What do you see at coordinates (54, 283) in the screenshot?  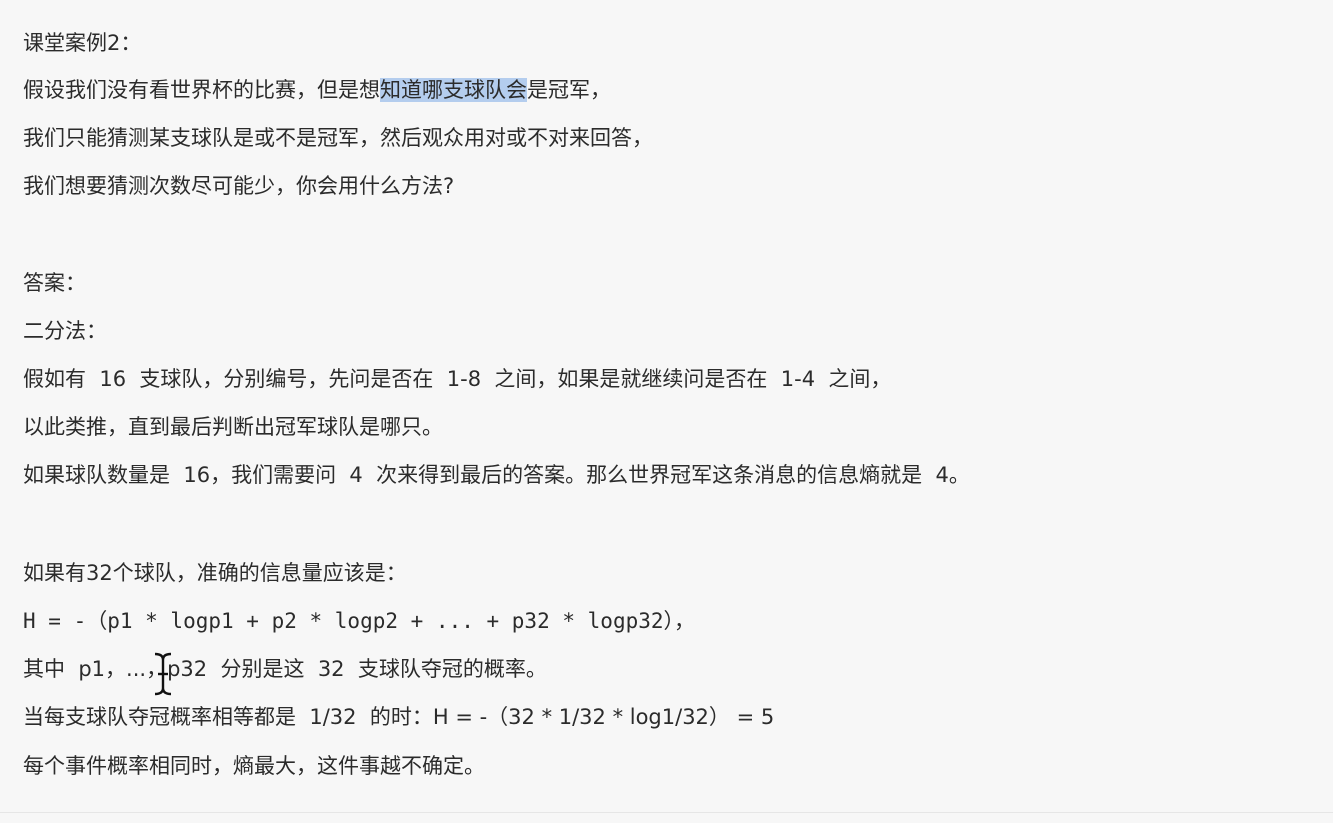 I see `answer-label: 答案：` at bounding box center [54, 283].